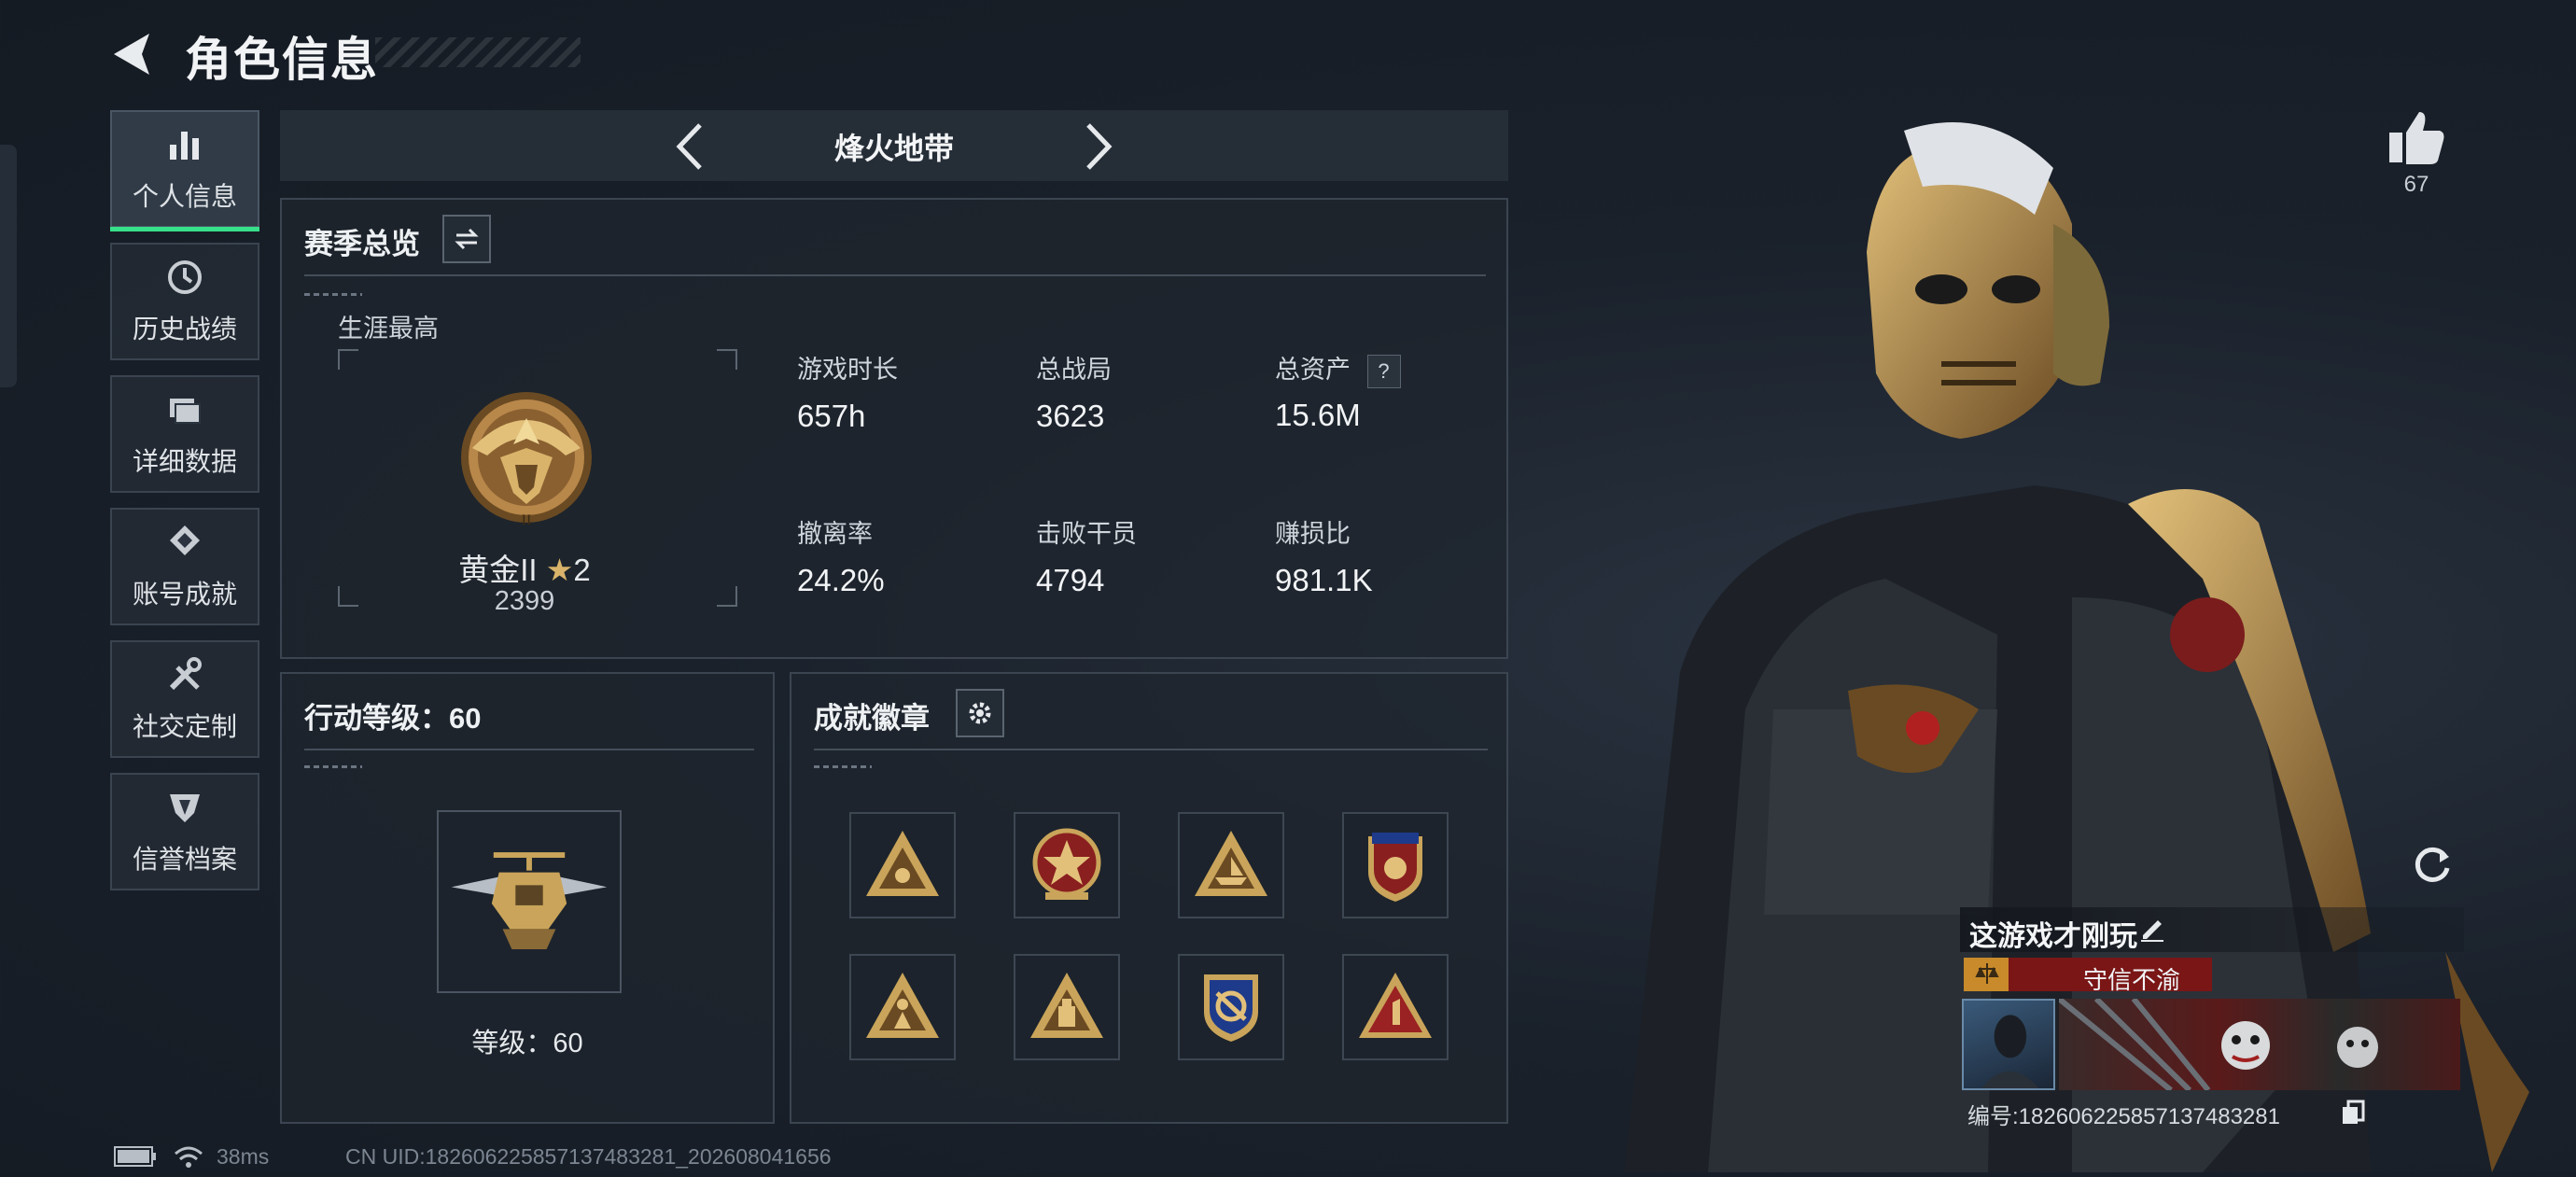  I want to click on thumbs-up-icon, so click(2416, 138).